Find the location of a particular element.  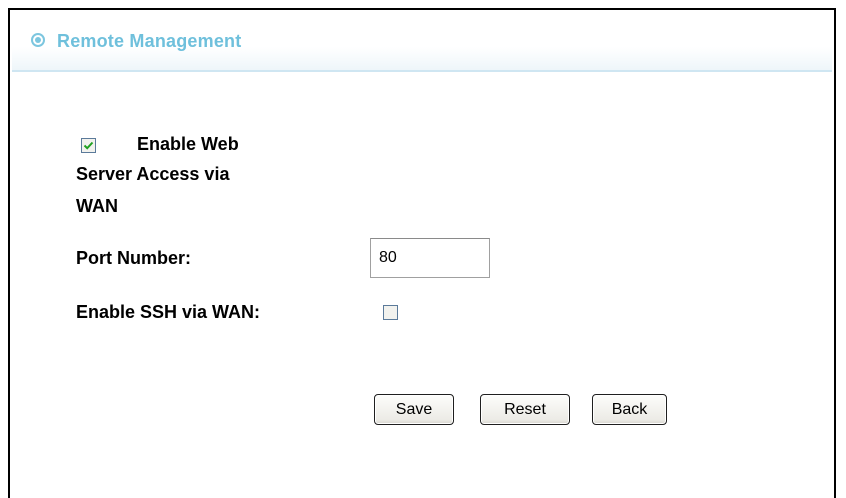

port-number-input is located at coordinates (430, 258).